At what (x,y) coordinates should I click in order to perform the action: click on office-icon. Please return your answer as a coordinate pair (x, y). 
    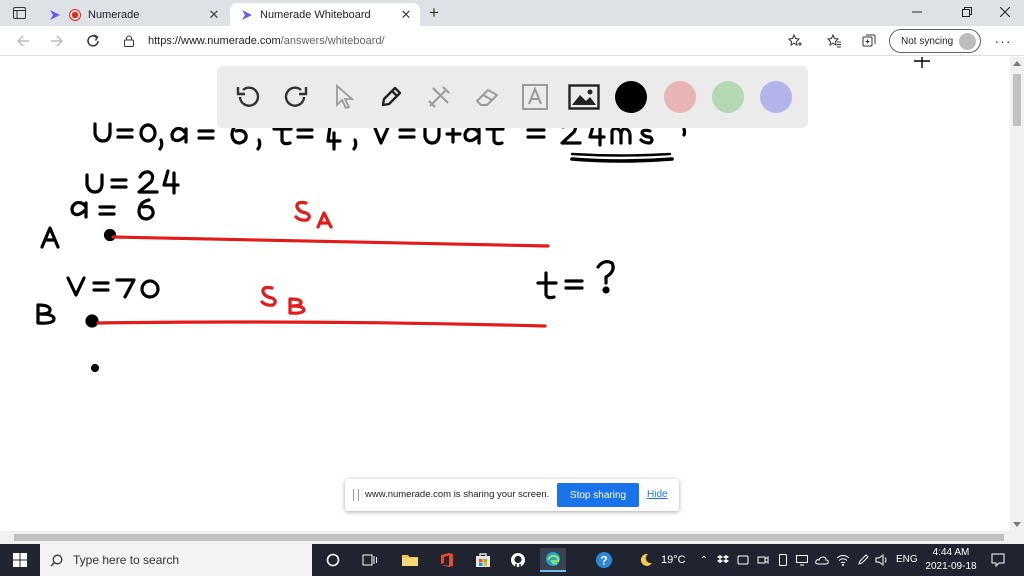
    Looking at the image, I should click on (447, 560).